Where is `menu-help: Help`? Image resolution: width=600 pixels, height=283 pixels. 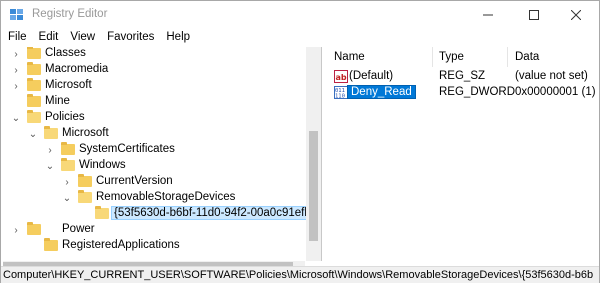 menu-help: Help is located at coordinates (178, 38).